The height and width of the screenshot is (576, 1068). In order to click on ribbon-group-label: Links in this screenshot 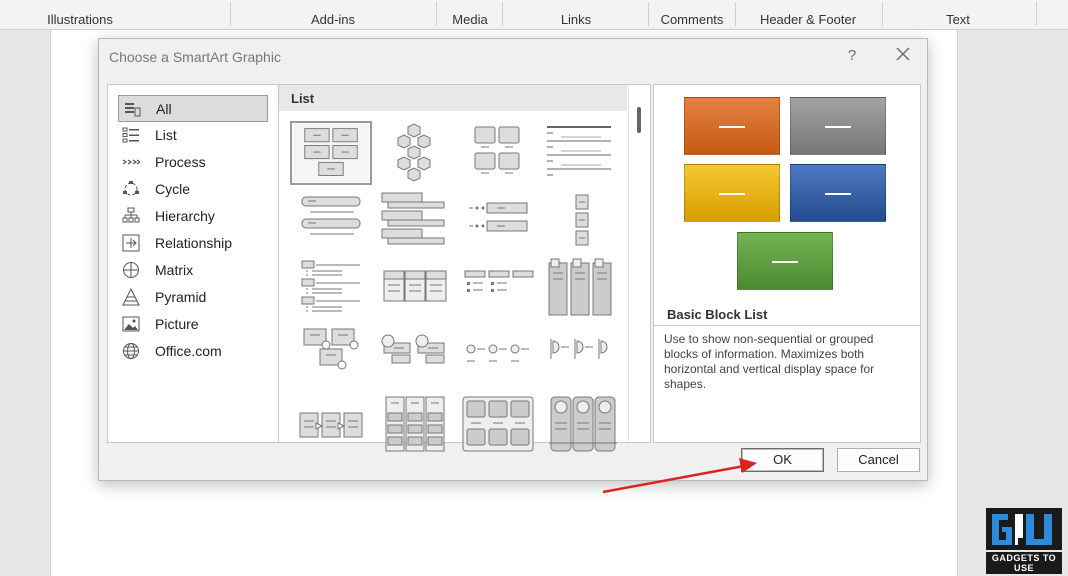, I will do `click(576, 19)`.